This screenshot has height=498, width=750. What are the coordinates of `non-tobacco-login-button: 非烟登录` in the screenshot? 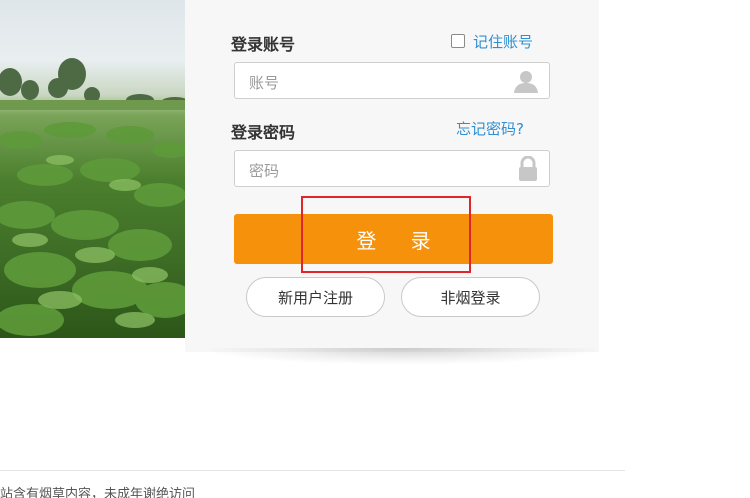 It's located at (470, 297).